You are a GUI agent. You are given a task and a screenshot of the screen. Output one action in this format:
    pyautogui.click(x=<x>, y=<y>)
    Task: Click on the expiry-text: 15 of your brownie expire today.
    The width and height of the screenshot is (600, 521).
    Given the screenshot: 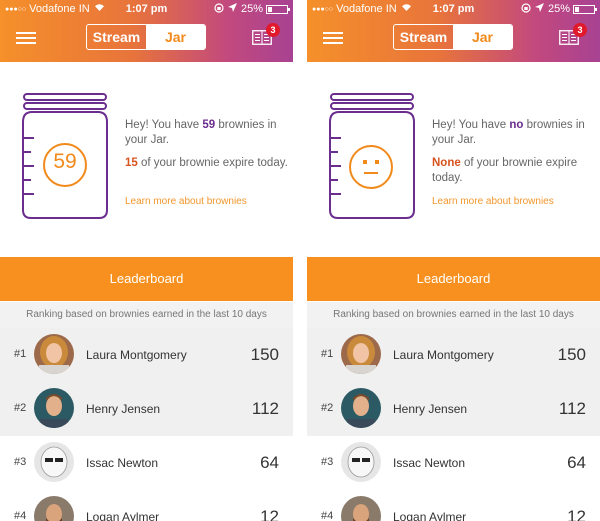 What is the action you would take?
    pyautogui.click(x=206, y=163)
    